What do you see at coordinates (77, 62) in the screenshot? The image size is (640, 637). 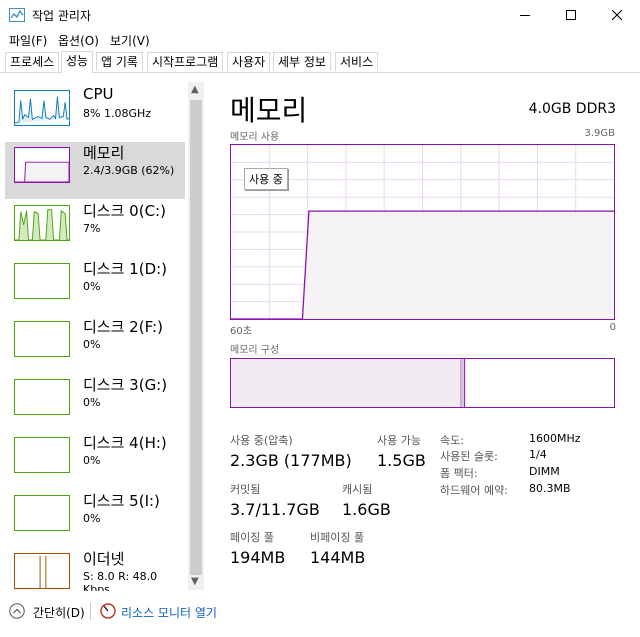 I see `tab-performance: 성능` at bounding box center [77, 62].